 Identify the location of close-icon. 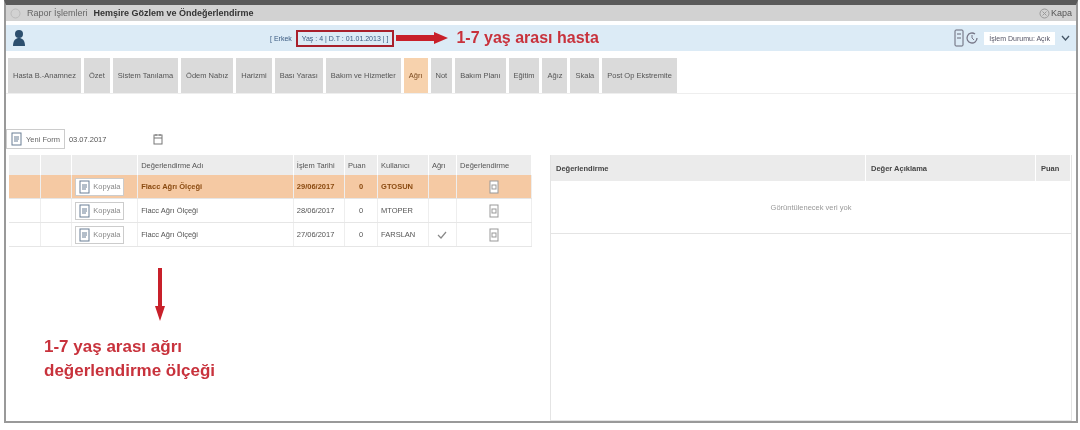
(1044, 13).